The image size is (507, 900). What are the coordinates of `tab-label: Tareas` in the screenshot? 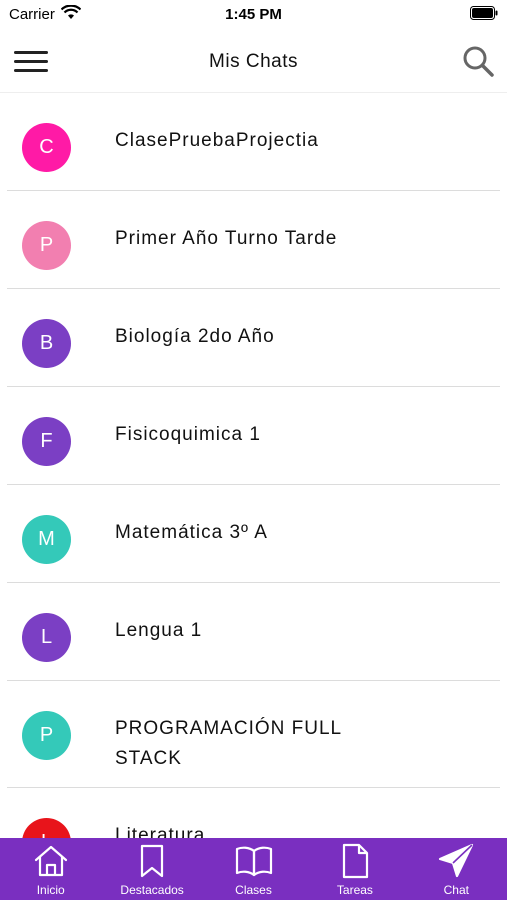 It's located at (354, 890).